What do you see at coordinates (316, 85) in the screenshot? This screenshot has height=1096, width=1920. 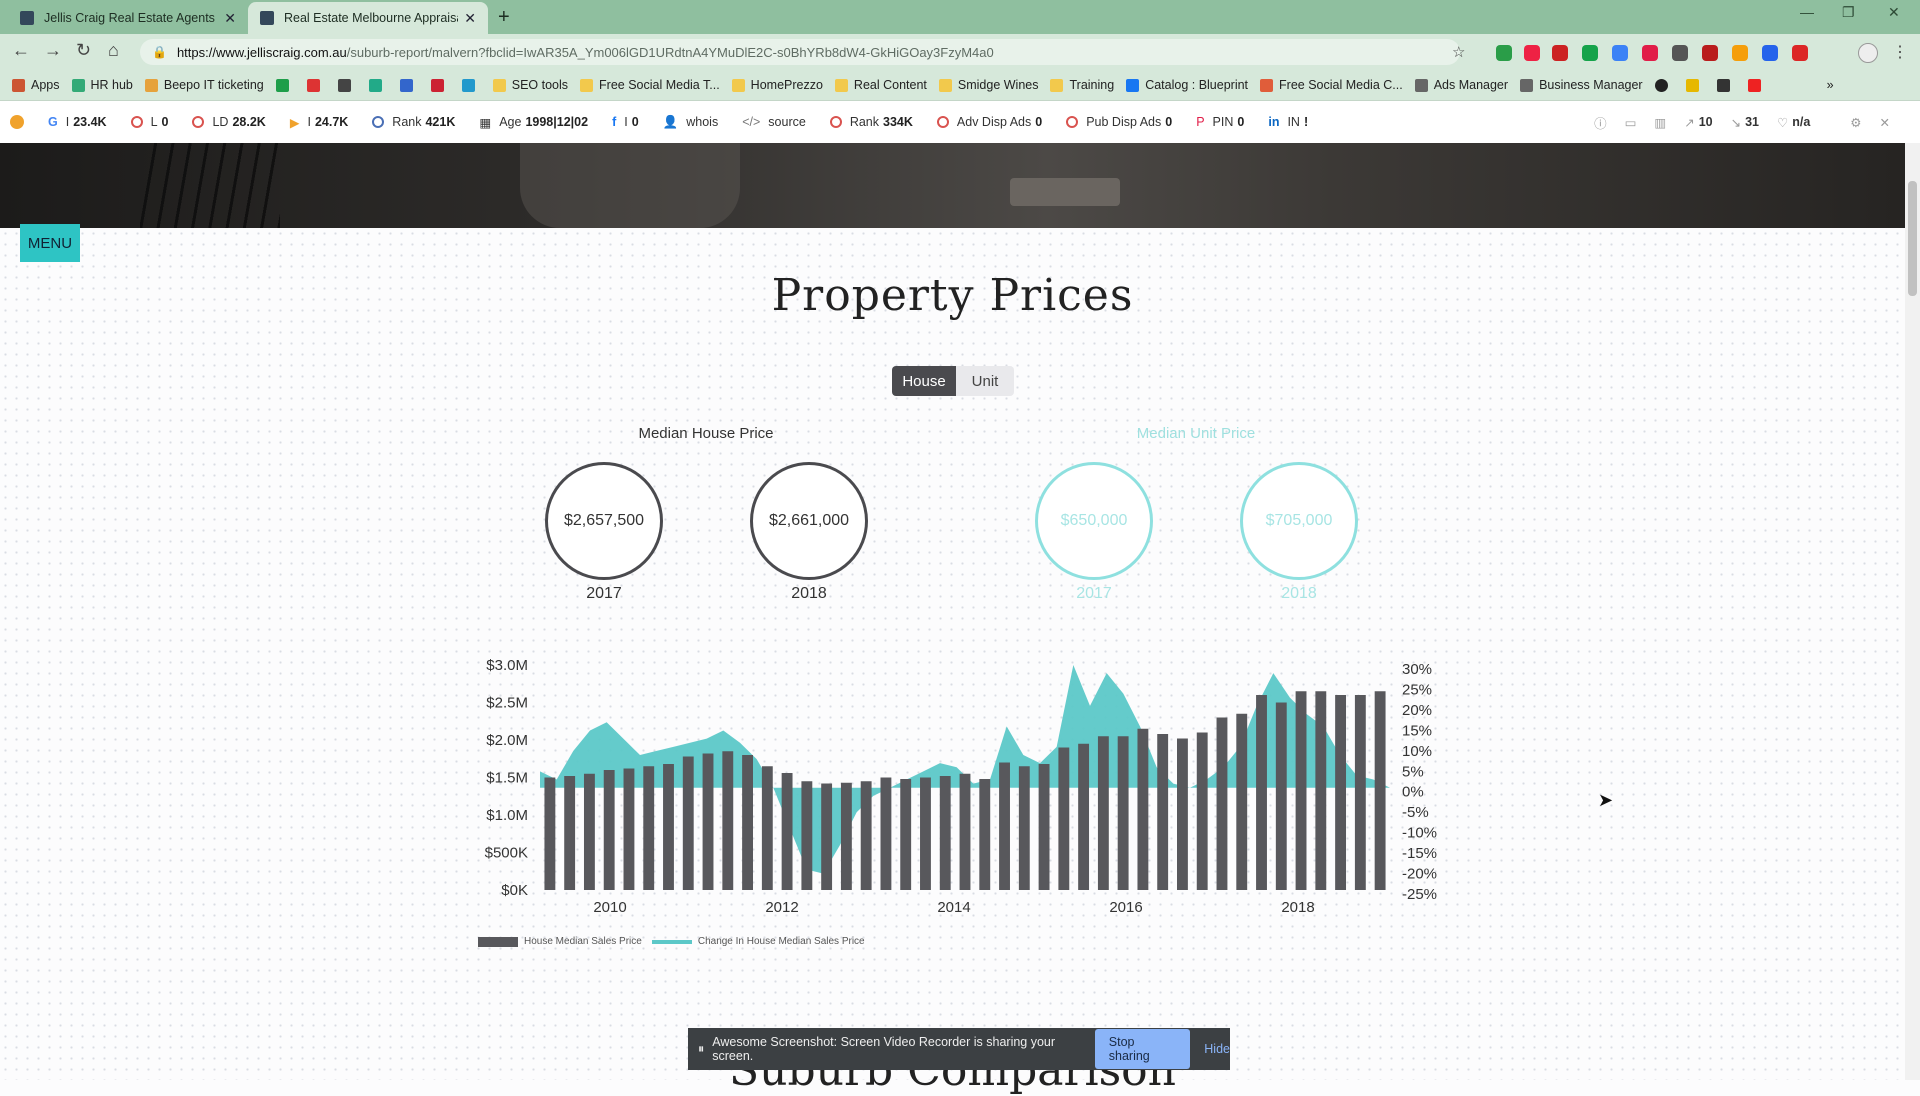 I see `bookmark-gmail` at bounding box center [316, 85].